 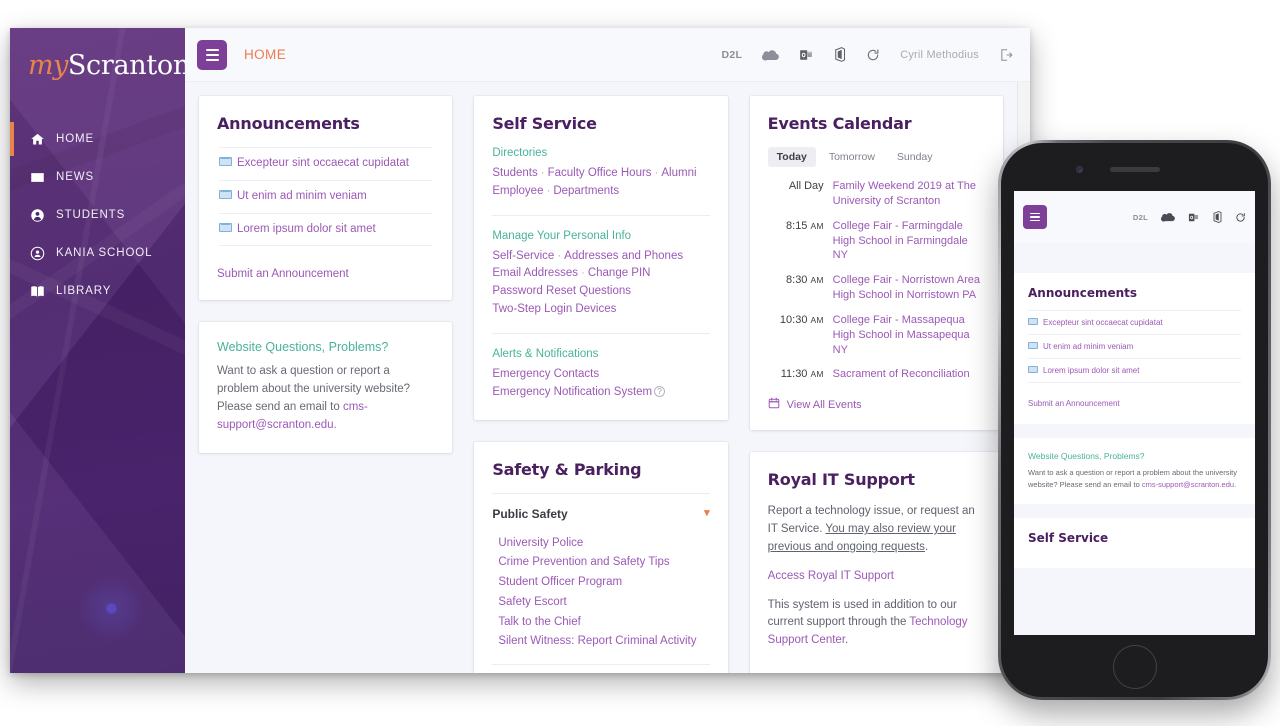 What do you see at coordinates (544, 123) in the screenshot?
I see `self-service-title: Self Service` at bounding box center [544, 123].